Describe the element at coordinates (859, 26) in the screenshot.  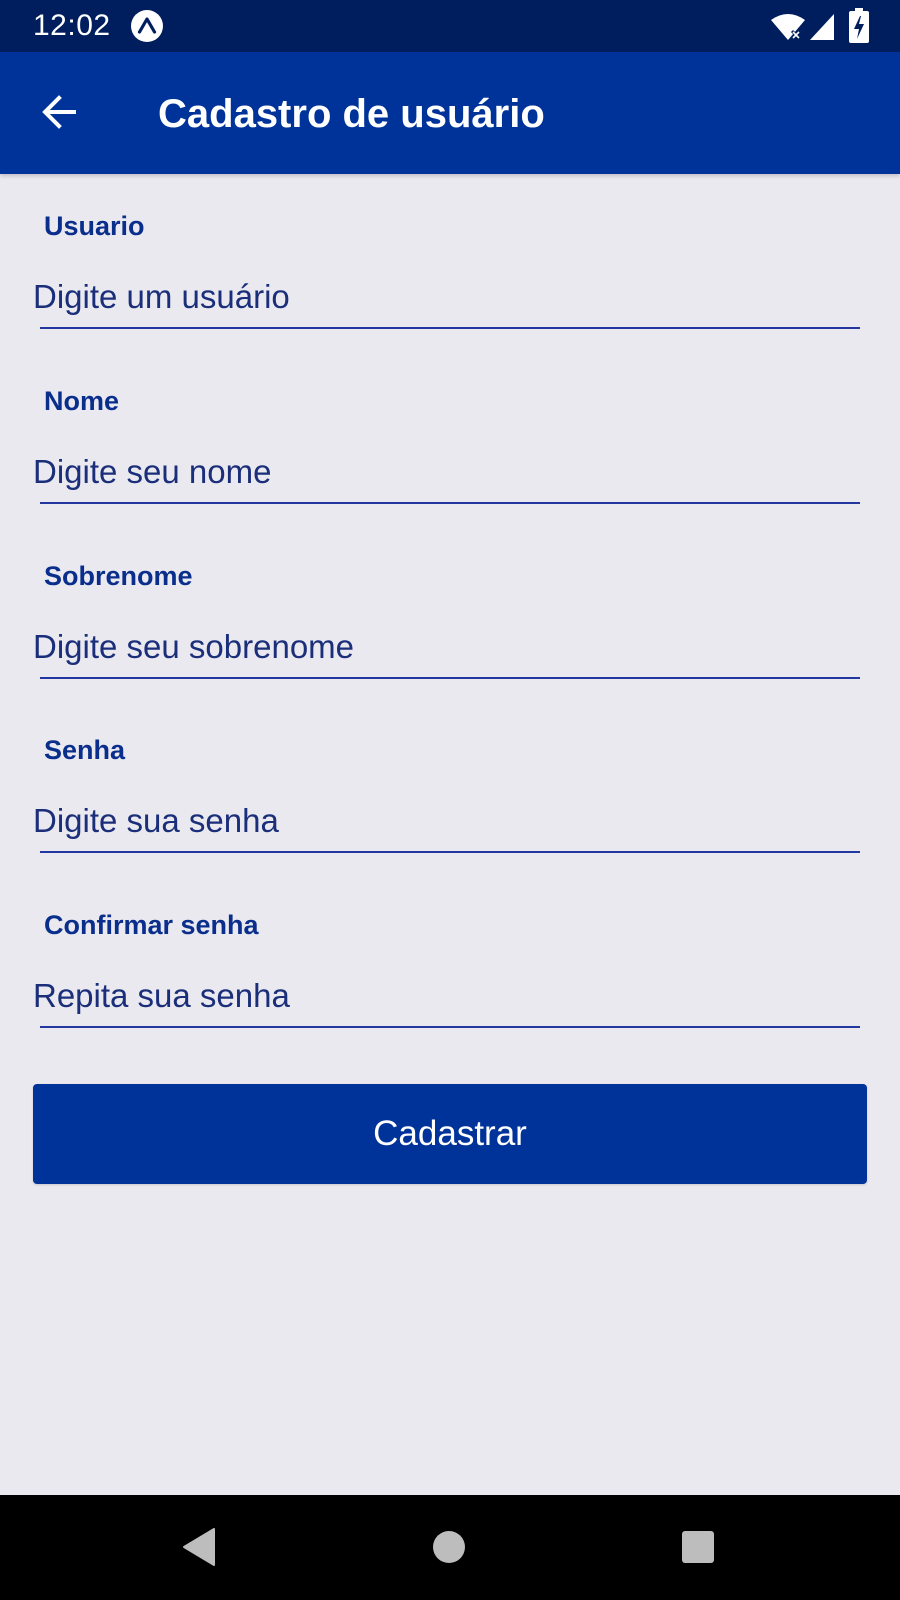
I see `battery-charging-icon` at that location.